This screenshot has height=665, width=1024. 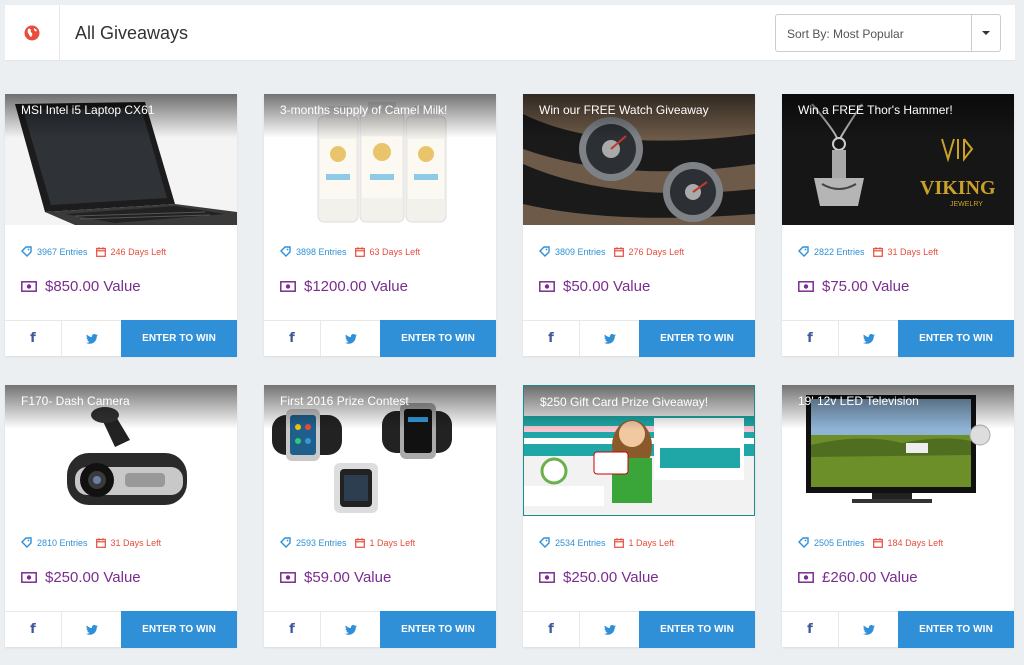 I want to click on entries-text: 2810 Entries, so click(x=62, y=542).